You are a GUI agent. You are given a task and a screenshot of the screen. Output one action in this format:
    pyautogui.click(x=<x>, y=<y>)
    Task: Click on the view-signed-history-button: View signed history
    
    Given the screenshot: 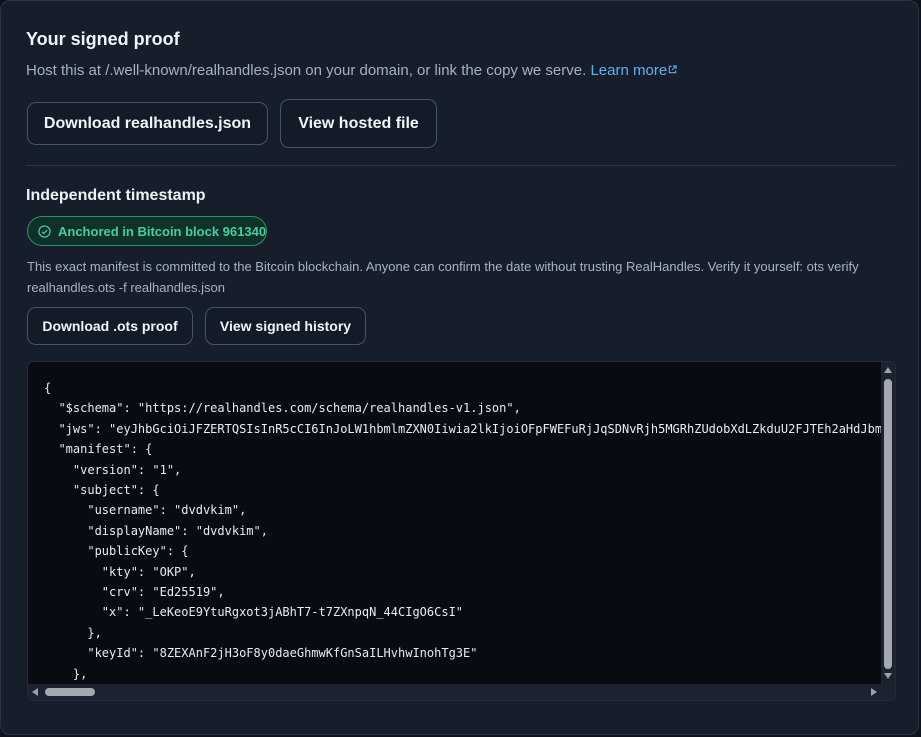 What is the action you would take?
    pyautogui.click(x=285, y=326)
    